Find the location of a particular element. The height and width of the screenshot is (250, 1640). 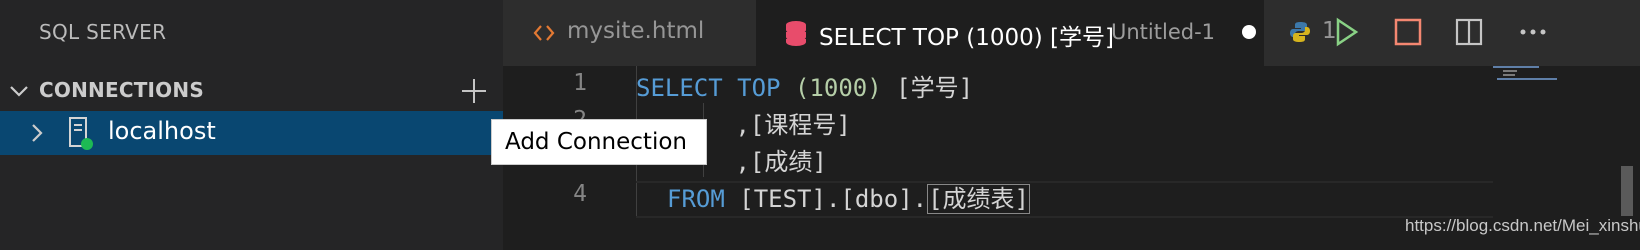

sidebar-title: SQL SERVER is located at coordinates (103, 32).